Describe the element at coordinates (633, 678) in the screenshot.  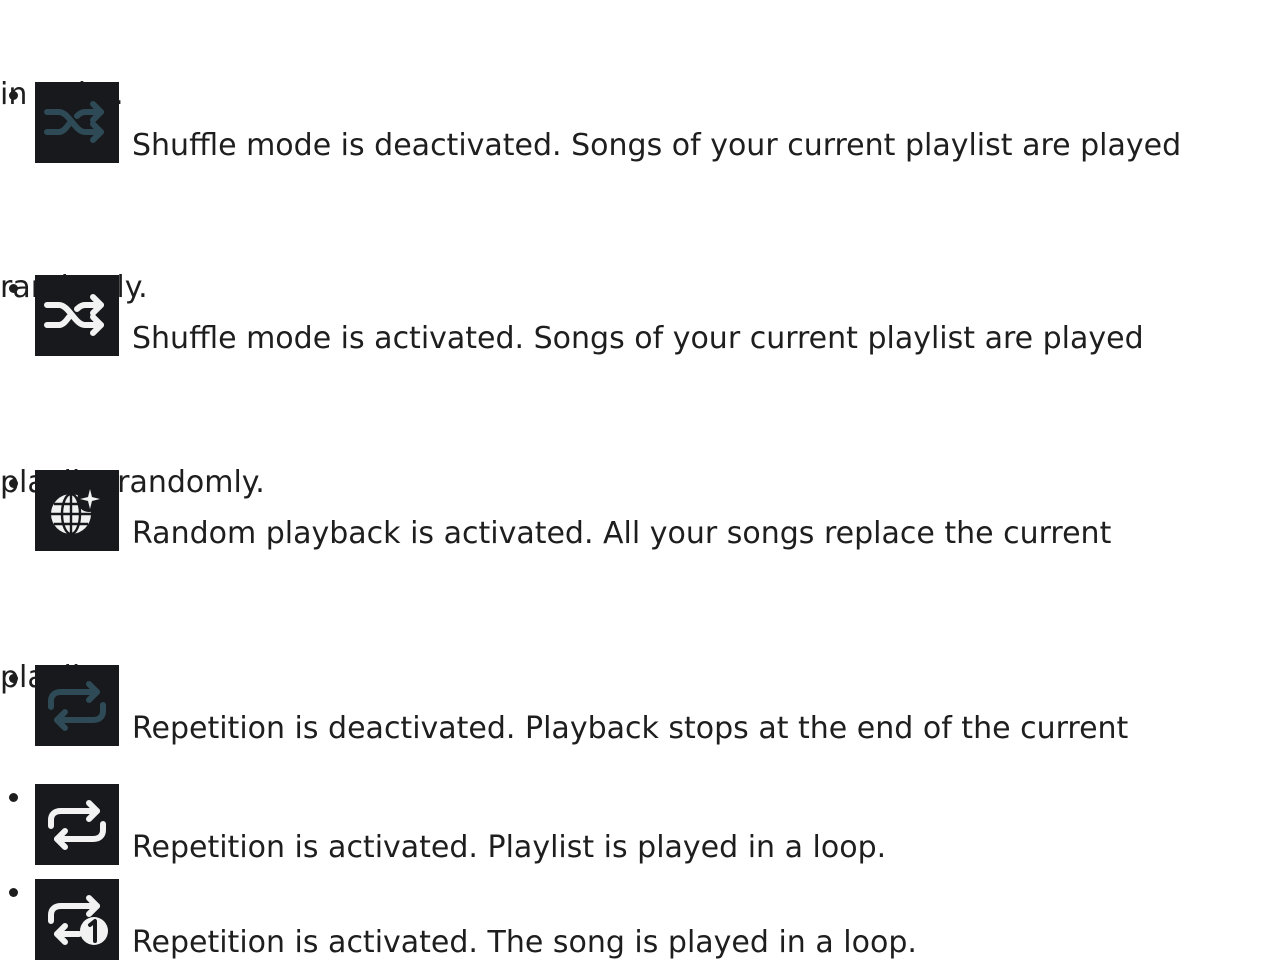
I see `item-description-continued: playlist.` at that location.